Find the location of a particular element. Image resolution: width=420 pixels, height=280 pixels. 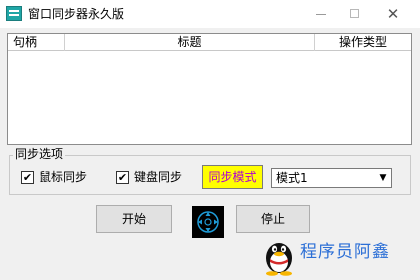

penguin-icon is located at coordinates (279, 256).